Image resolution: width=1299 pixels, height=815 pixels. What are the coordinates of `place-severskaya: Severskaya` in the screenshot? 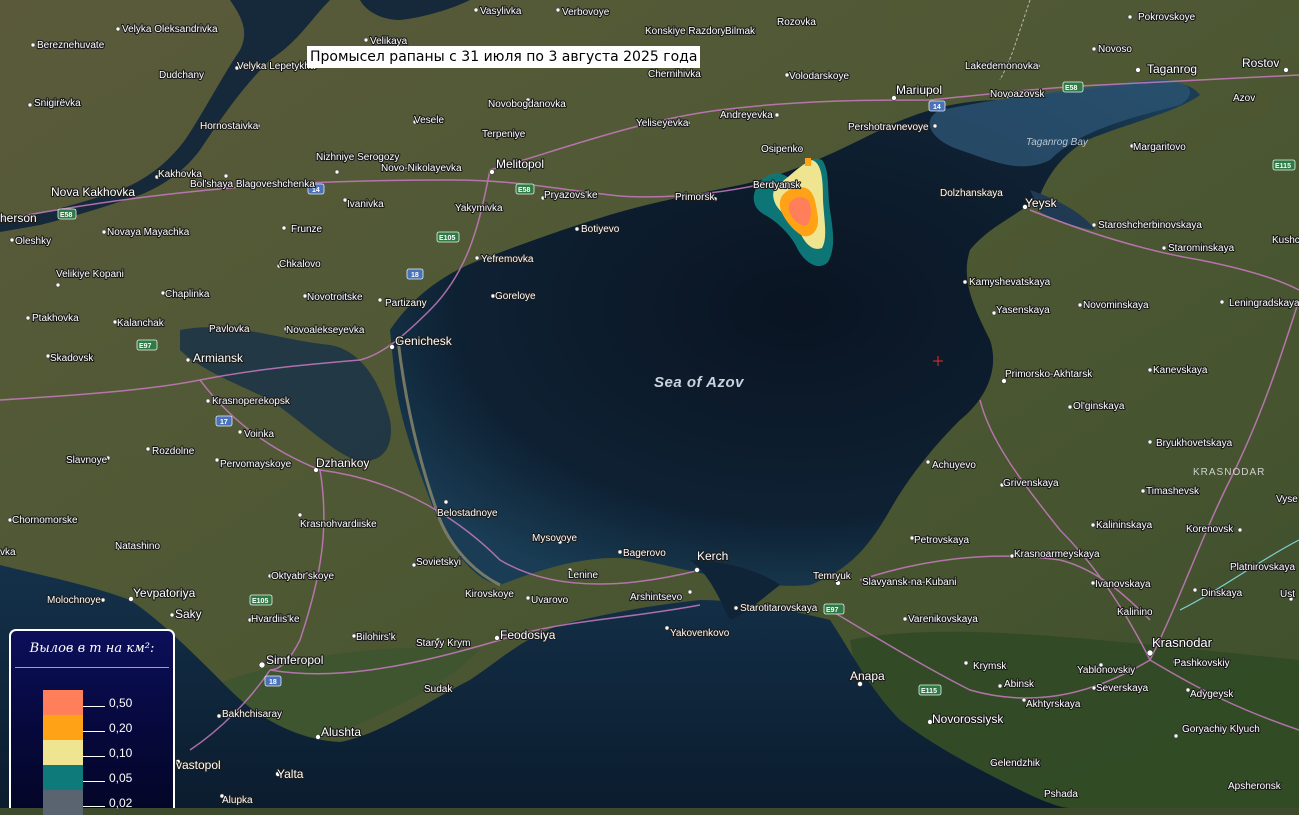 It's located at (1120, 688).